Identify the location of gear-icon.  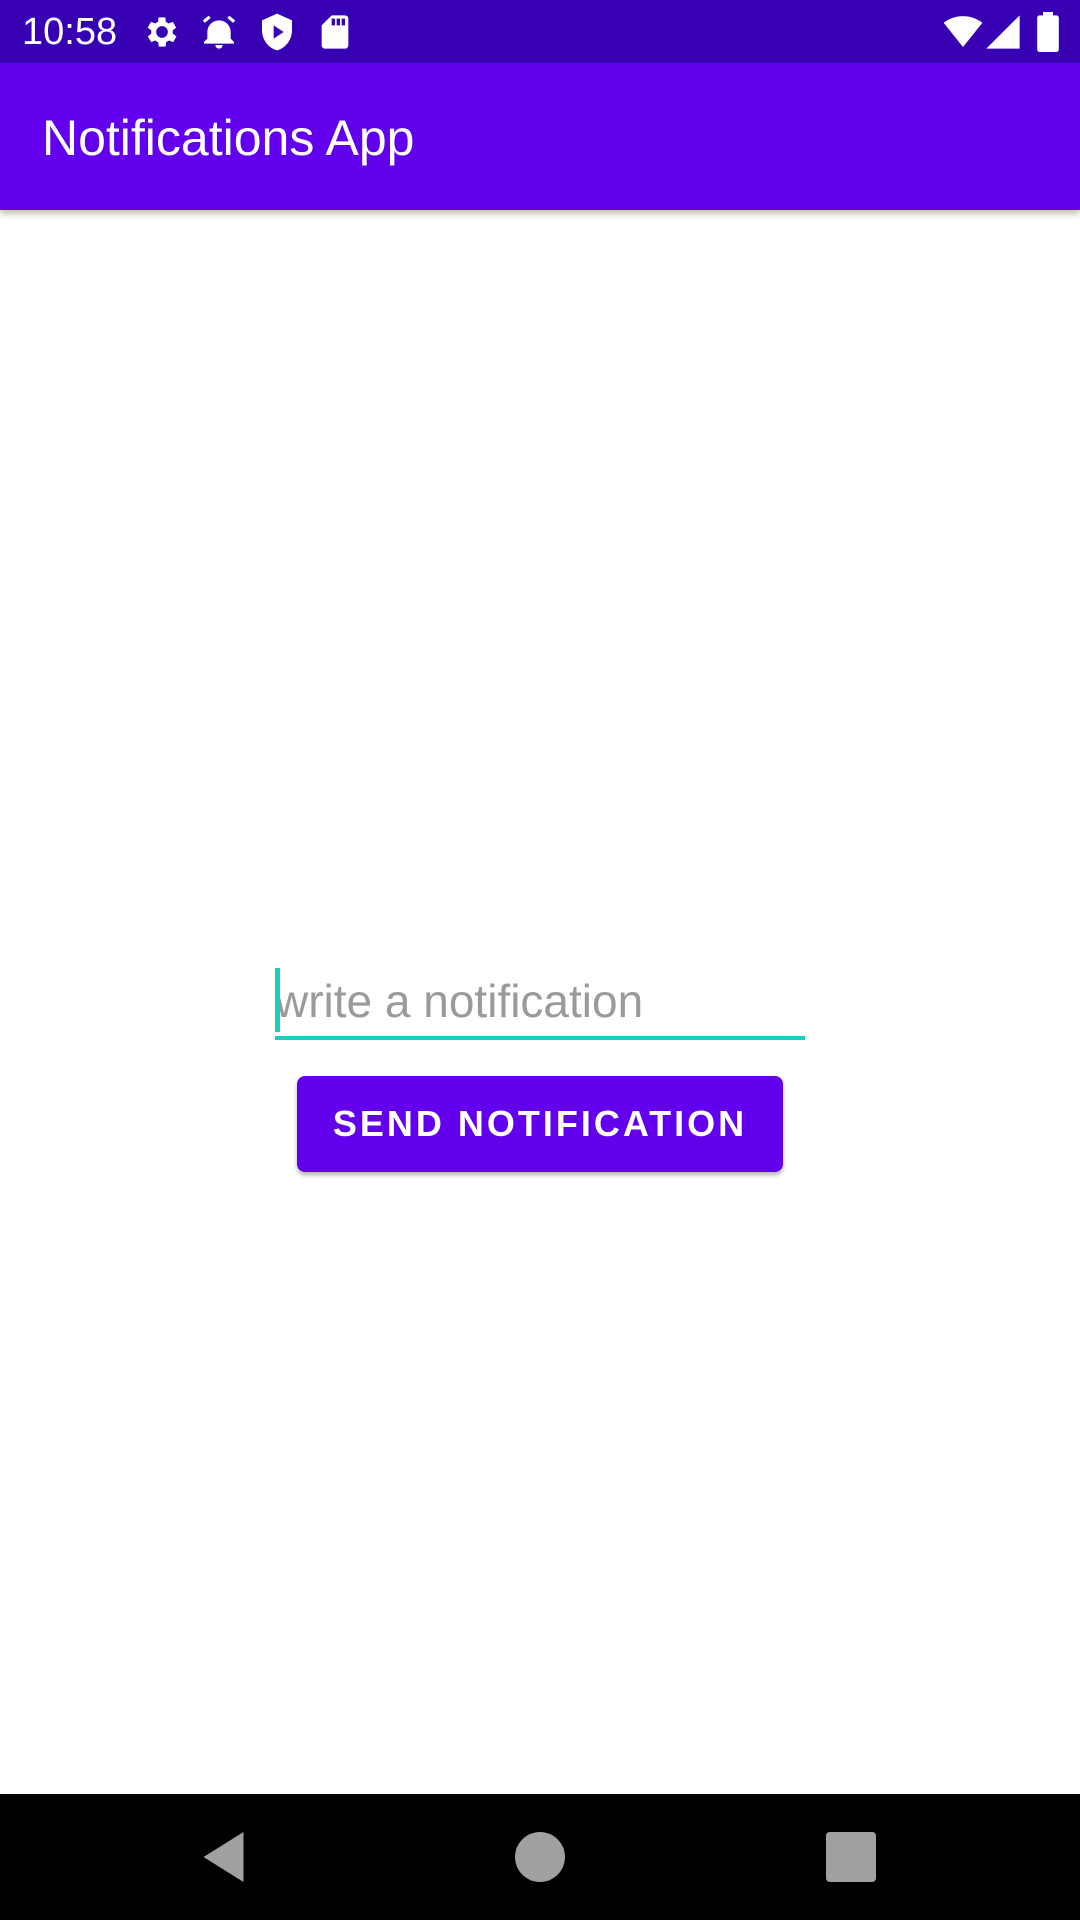
(162, 32).